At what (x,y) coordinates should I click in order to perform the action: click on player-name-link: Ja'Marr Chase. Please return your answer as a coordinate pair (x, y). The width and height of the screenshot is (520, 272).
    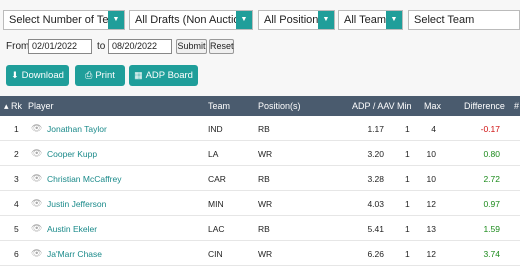
    Looking at the image, I should click on (74, 254).